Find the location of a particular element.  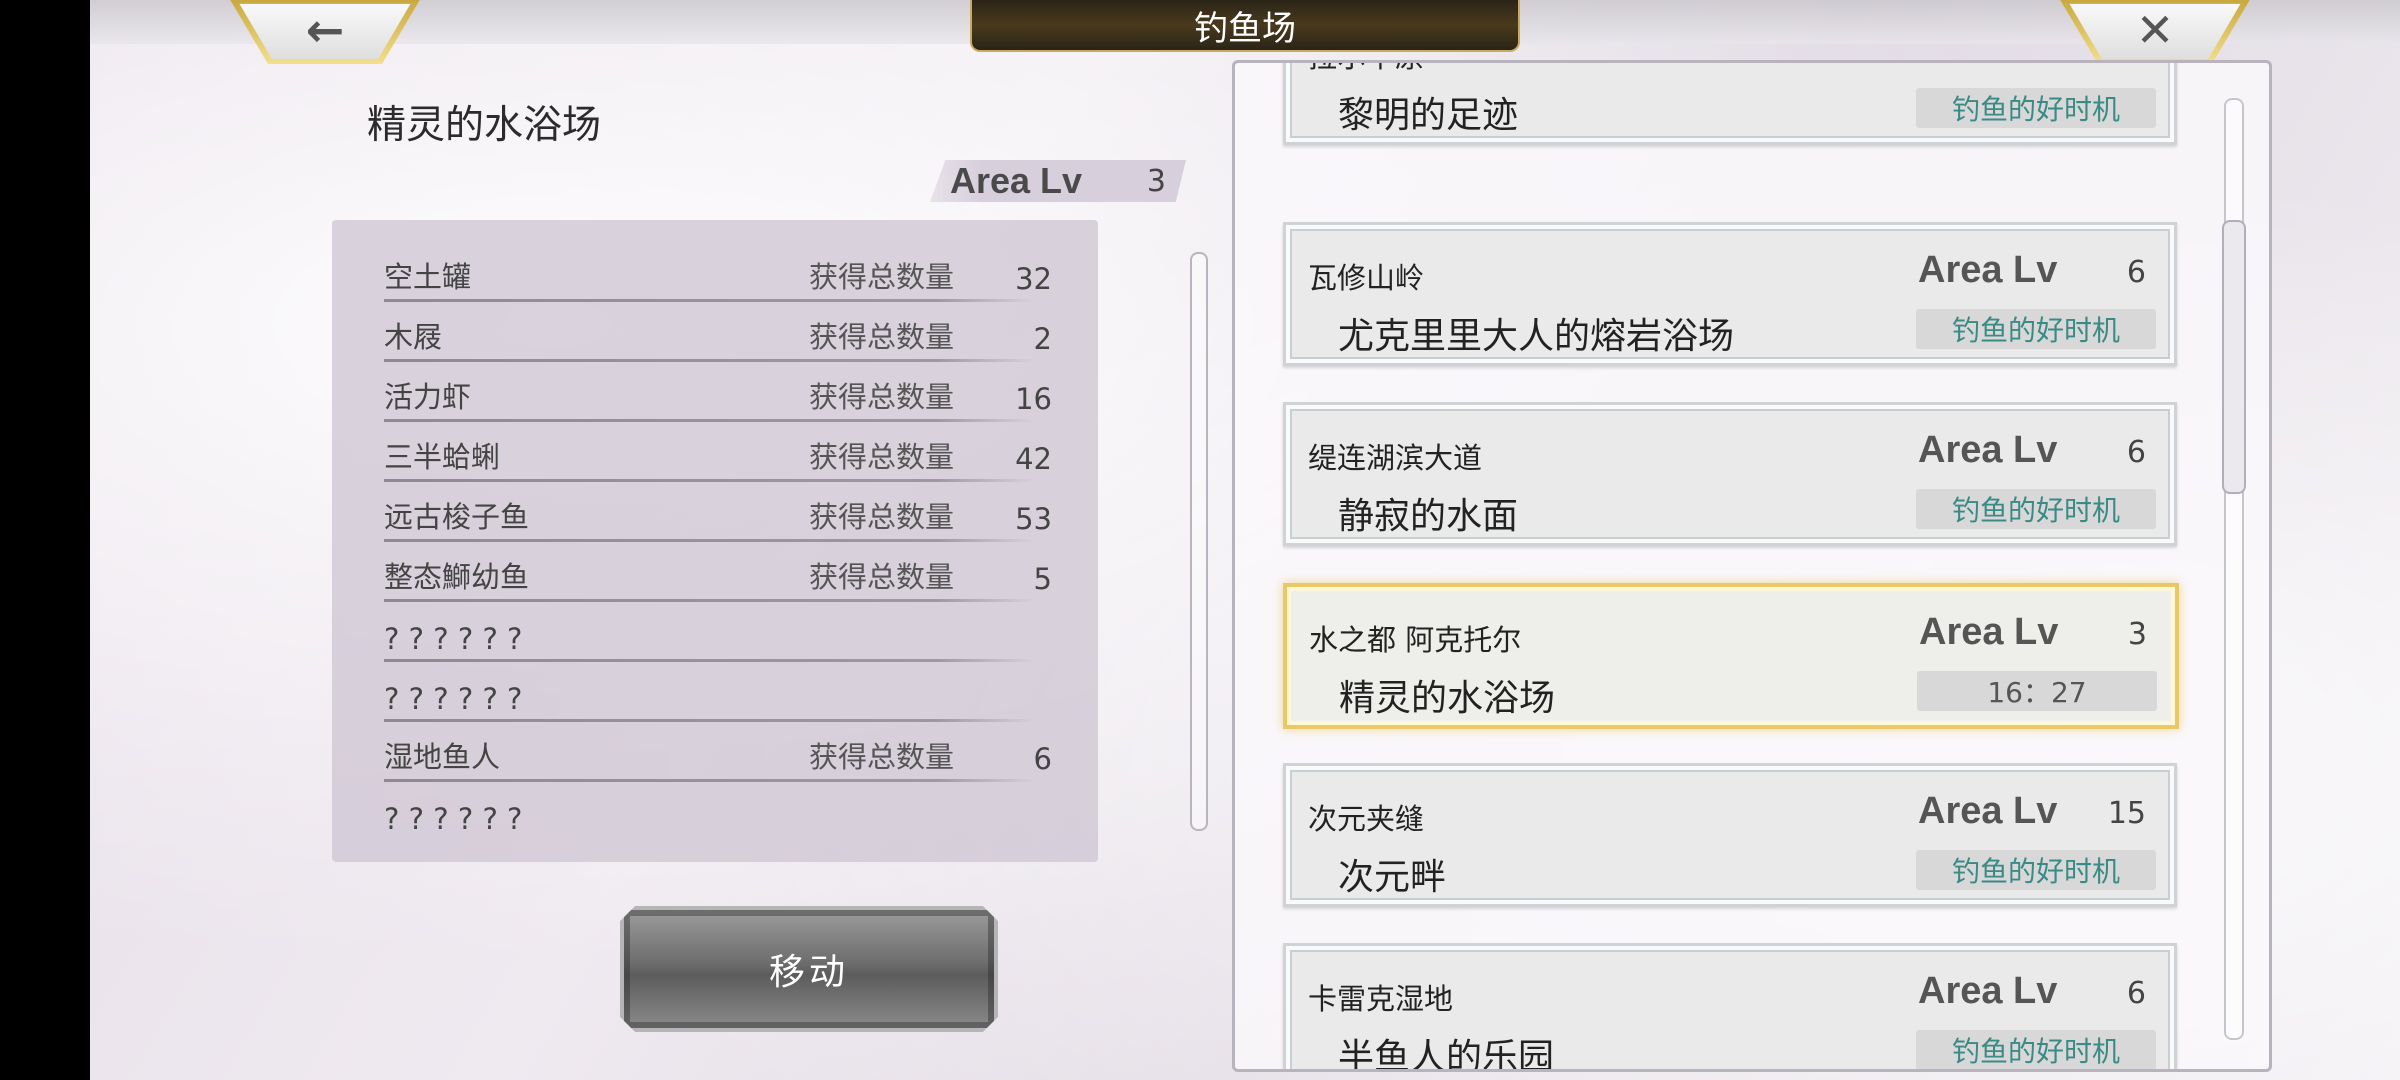

fish-name: 活力虾 is located at coordinates (428, 397).